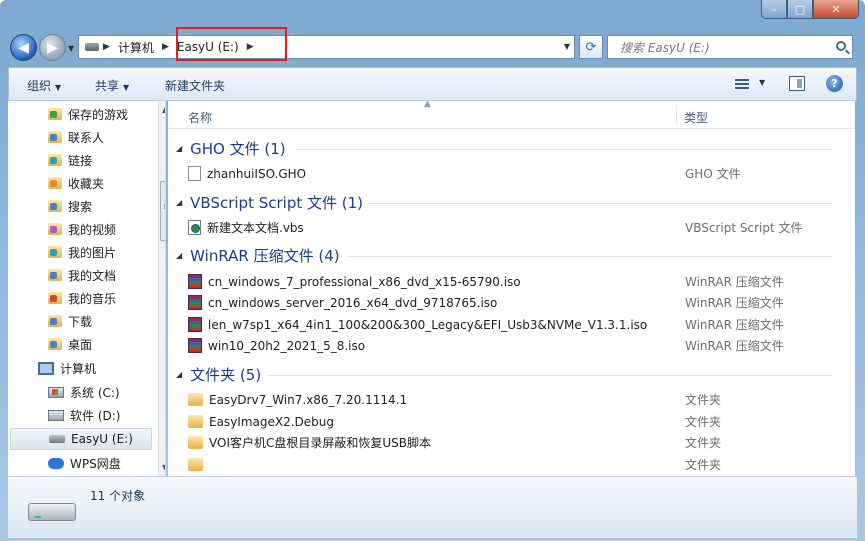 This screenshot has height=541, width=865. What do you see at coordinates (326, 47) in the screenshot?
I see `address-bar: ▶ 计算机 ▶ EasyU (E:) ▶ ▼` at bounding box center [326, 47].